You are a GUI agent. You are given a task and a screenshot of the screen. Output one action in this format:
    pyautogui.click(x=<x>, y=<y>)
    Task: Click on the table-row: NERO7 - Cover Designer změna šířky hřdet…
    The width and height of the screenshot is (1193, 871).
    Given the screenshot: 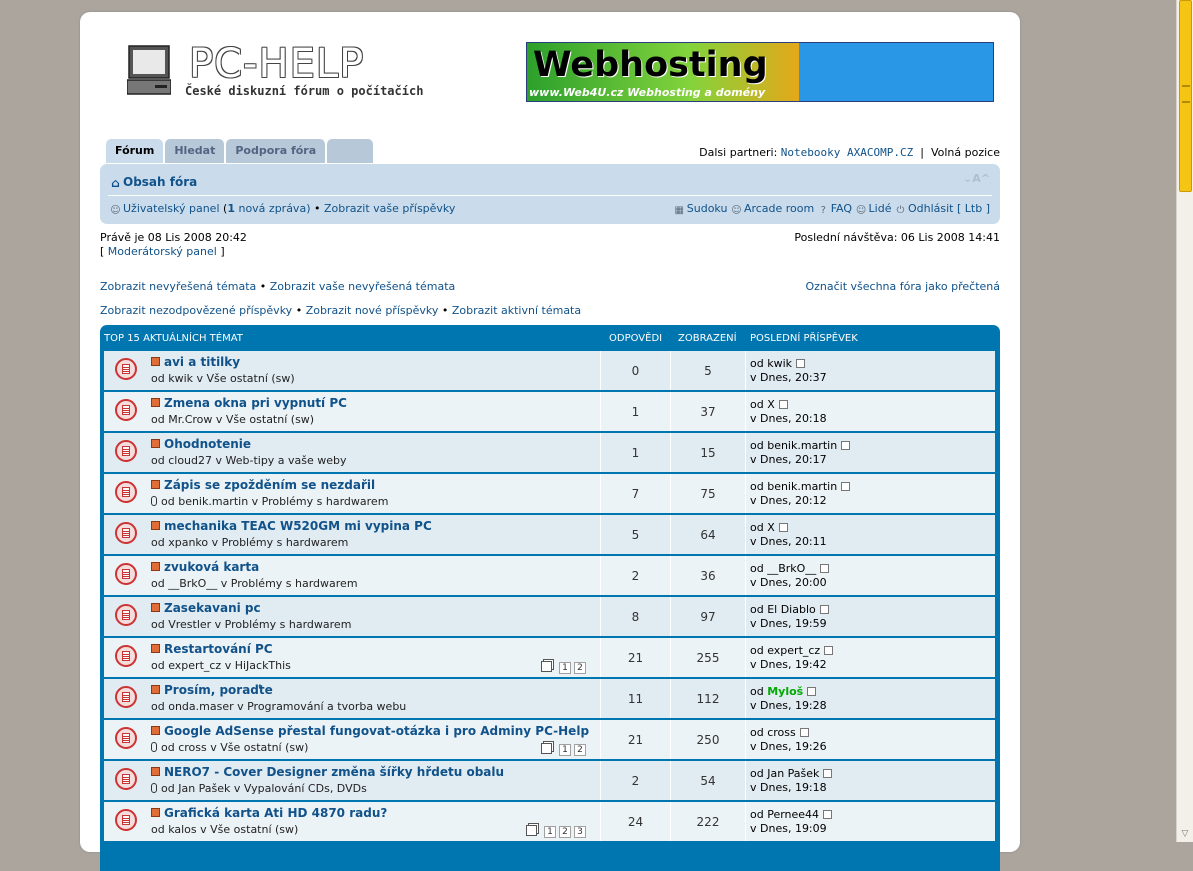 What is the action you would take?
    pyautogui.click(x=549, y=780)
    